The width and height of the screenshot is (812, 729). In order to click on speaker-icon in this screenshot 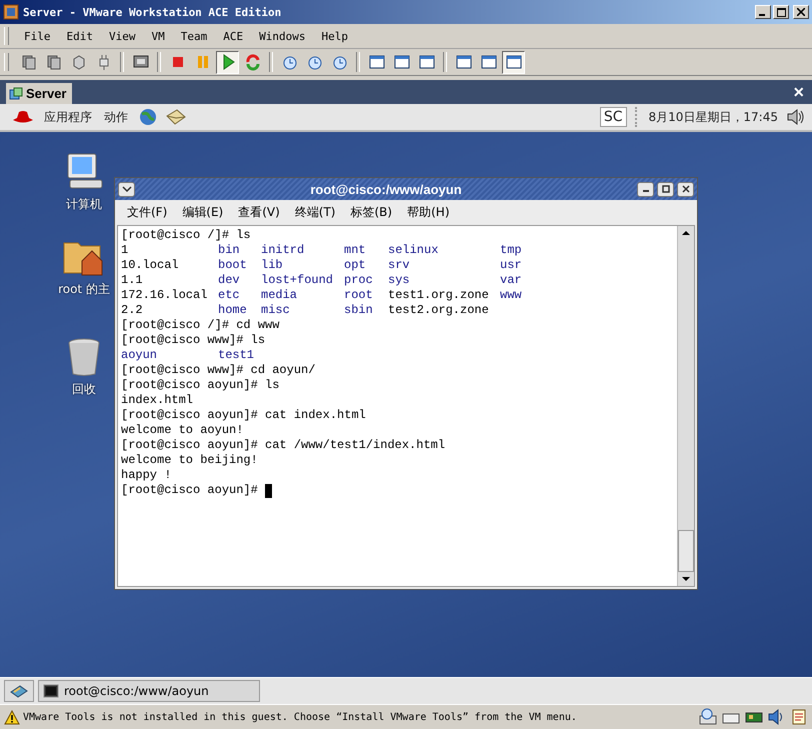, I will do `click(796, 117)`.